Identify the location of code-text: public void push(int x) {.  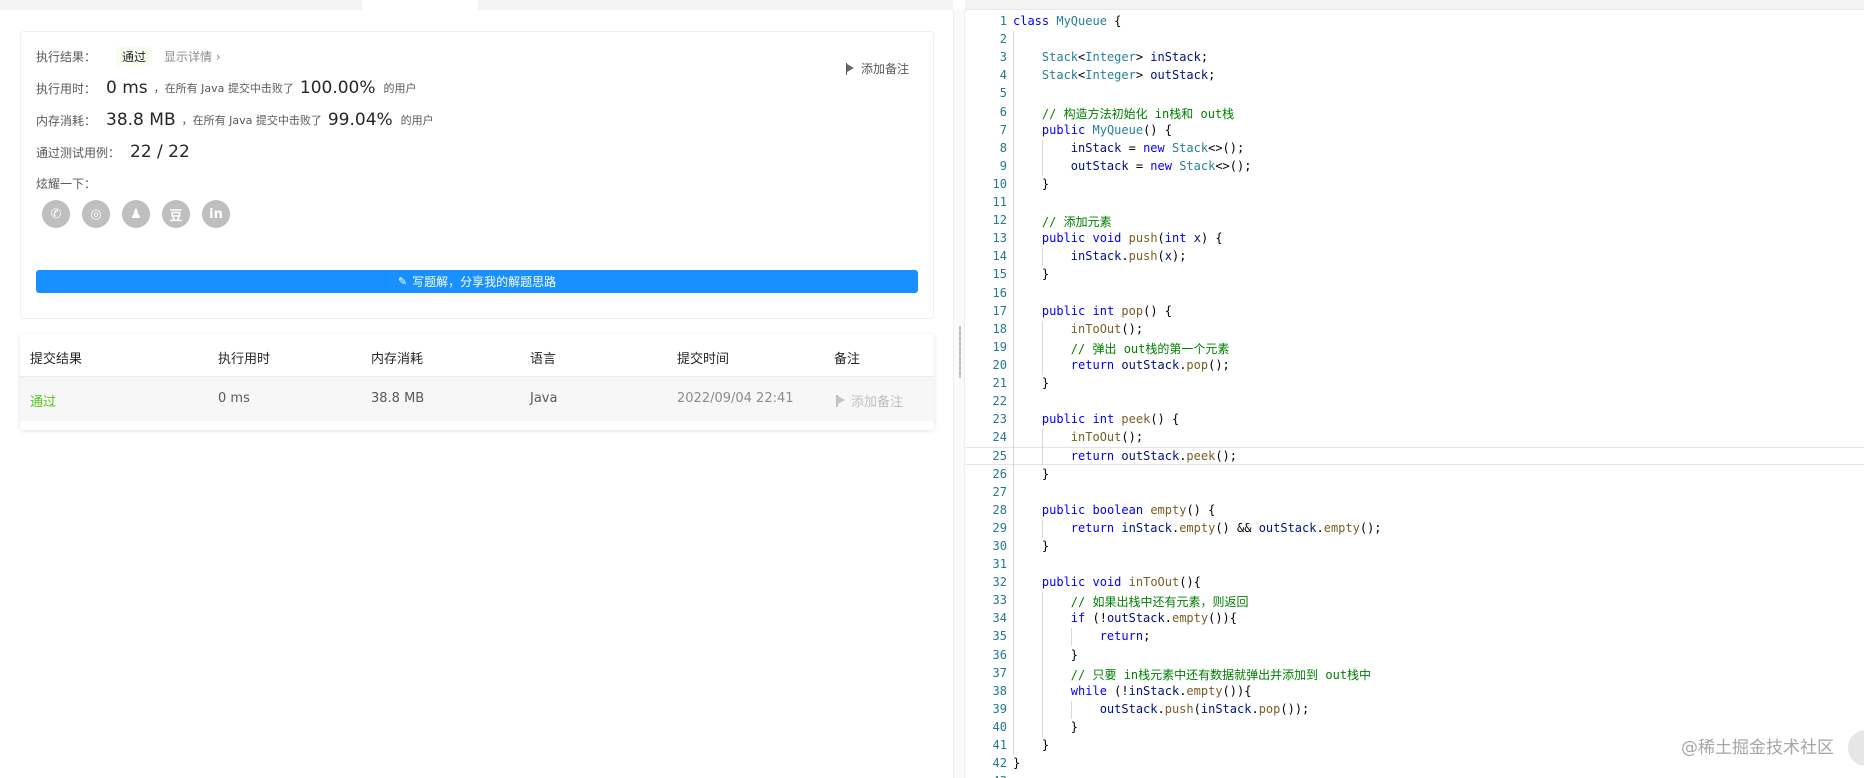
(1118, 238).